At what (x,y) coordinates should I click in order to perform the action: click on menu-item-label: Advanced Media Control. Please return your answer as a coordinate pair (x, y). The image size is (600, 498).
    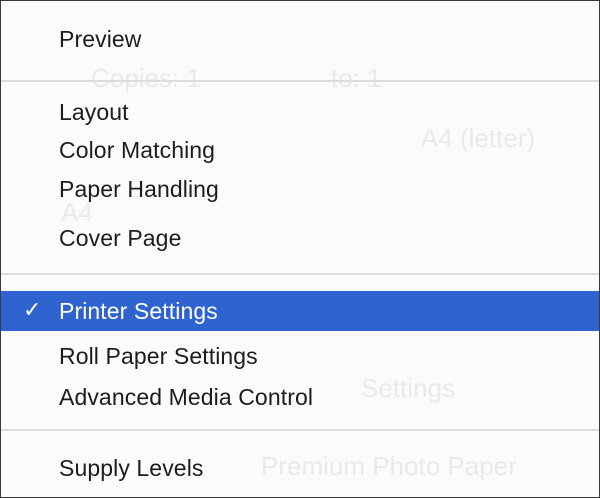
    Looking at the image, I should click on (186, 397).